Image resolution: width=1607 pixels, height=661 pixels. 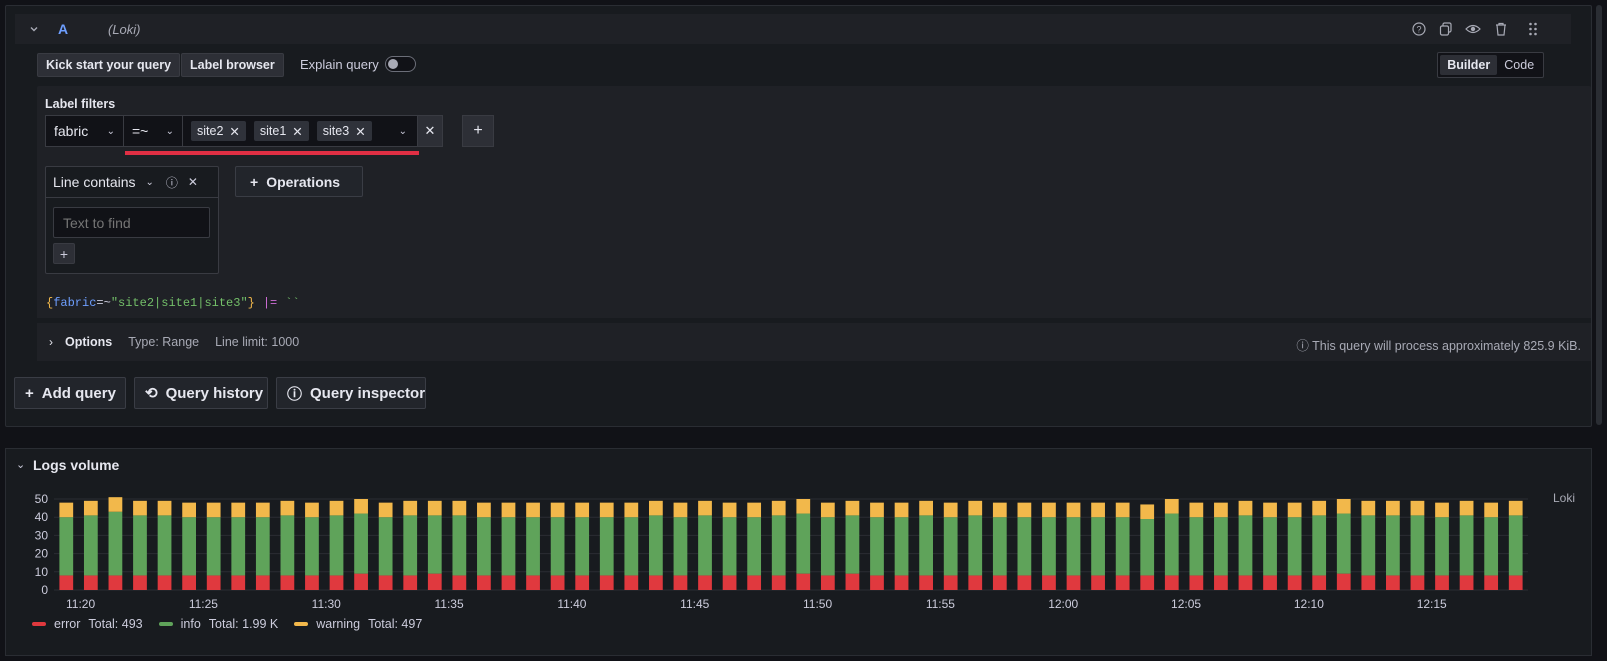 I want to click on legend-total: Total: 1.99 K, so click(x=243, y=624).